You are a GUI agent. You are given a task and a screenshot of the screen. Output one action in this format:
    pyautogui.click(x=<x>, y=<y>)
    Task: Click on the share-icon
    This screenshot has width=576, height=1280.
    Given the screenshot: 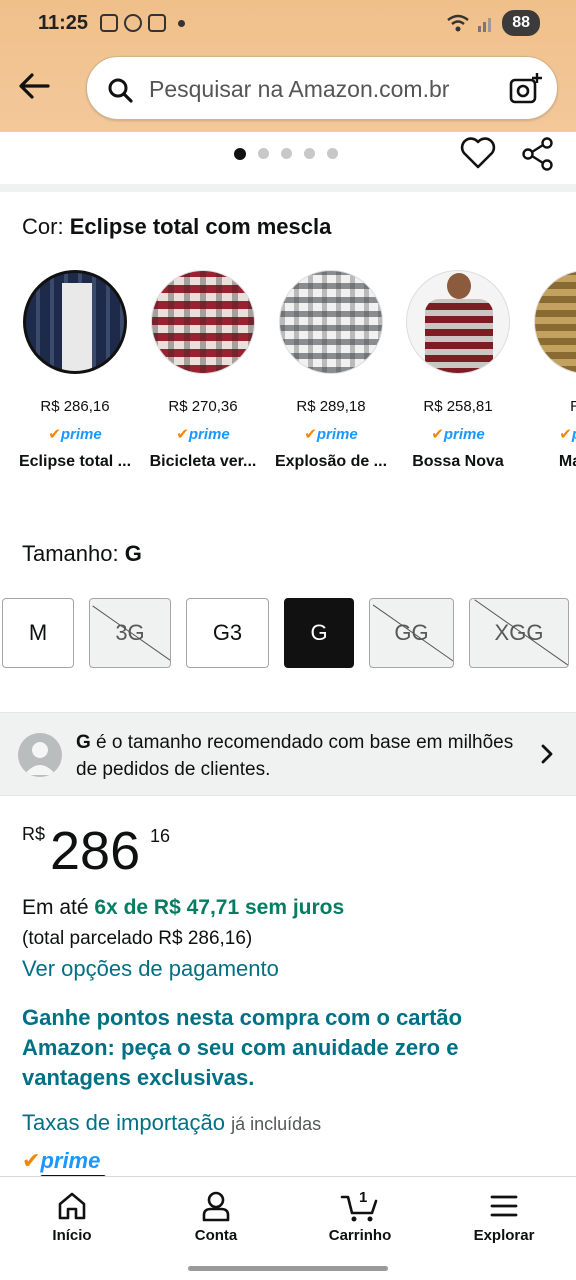 What is the action you would take?
    pyautogui.click(x=538, y=154)
    